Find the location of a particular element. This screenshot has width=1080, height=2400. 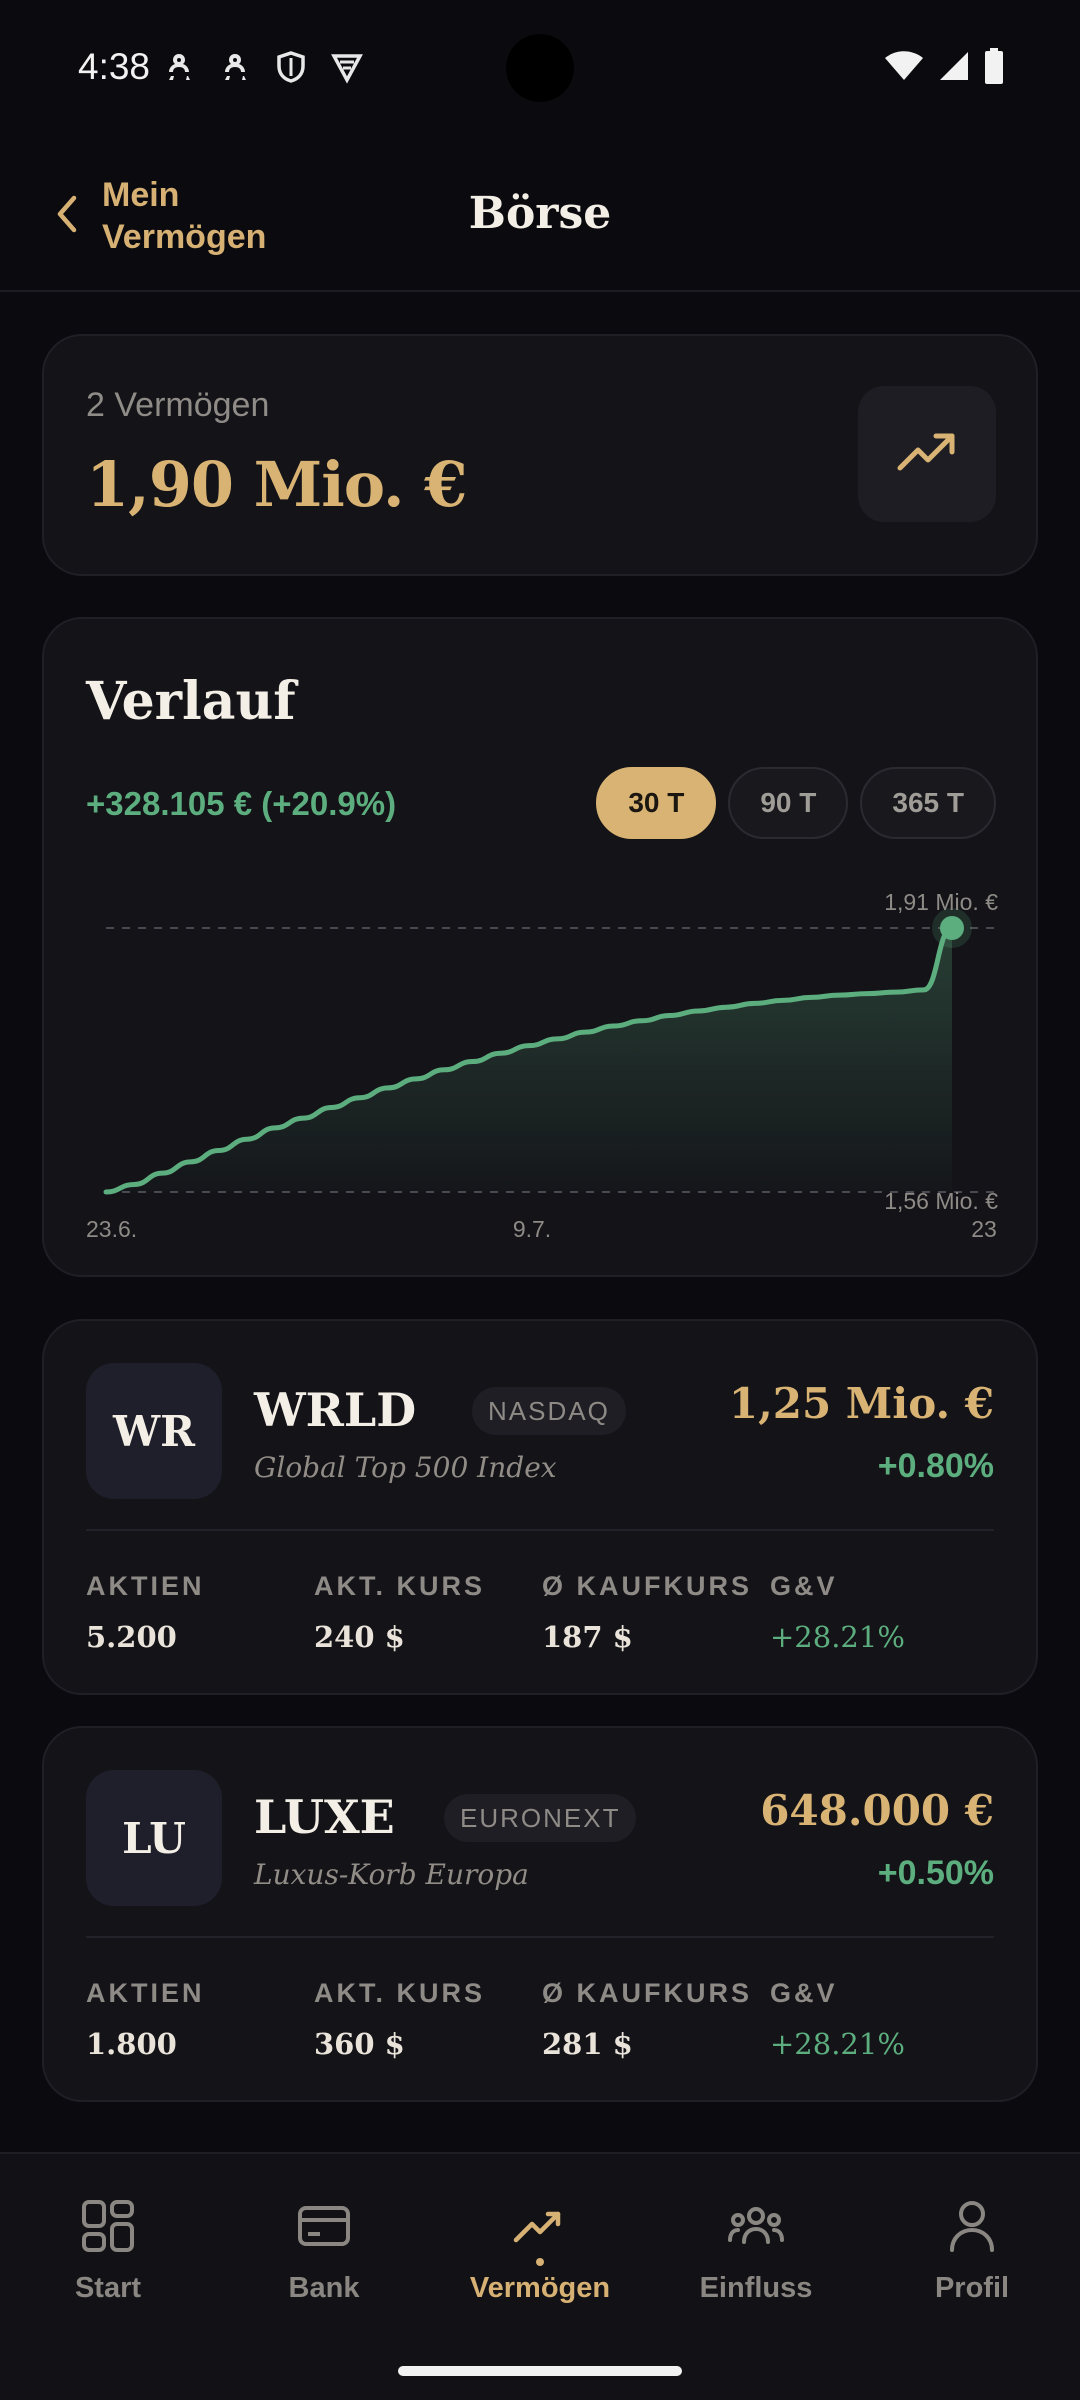

period-90-days: 90 T is located at coordinates (788, 803).